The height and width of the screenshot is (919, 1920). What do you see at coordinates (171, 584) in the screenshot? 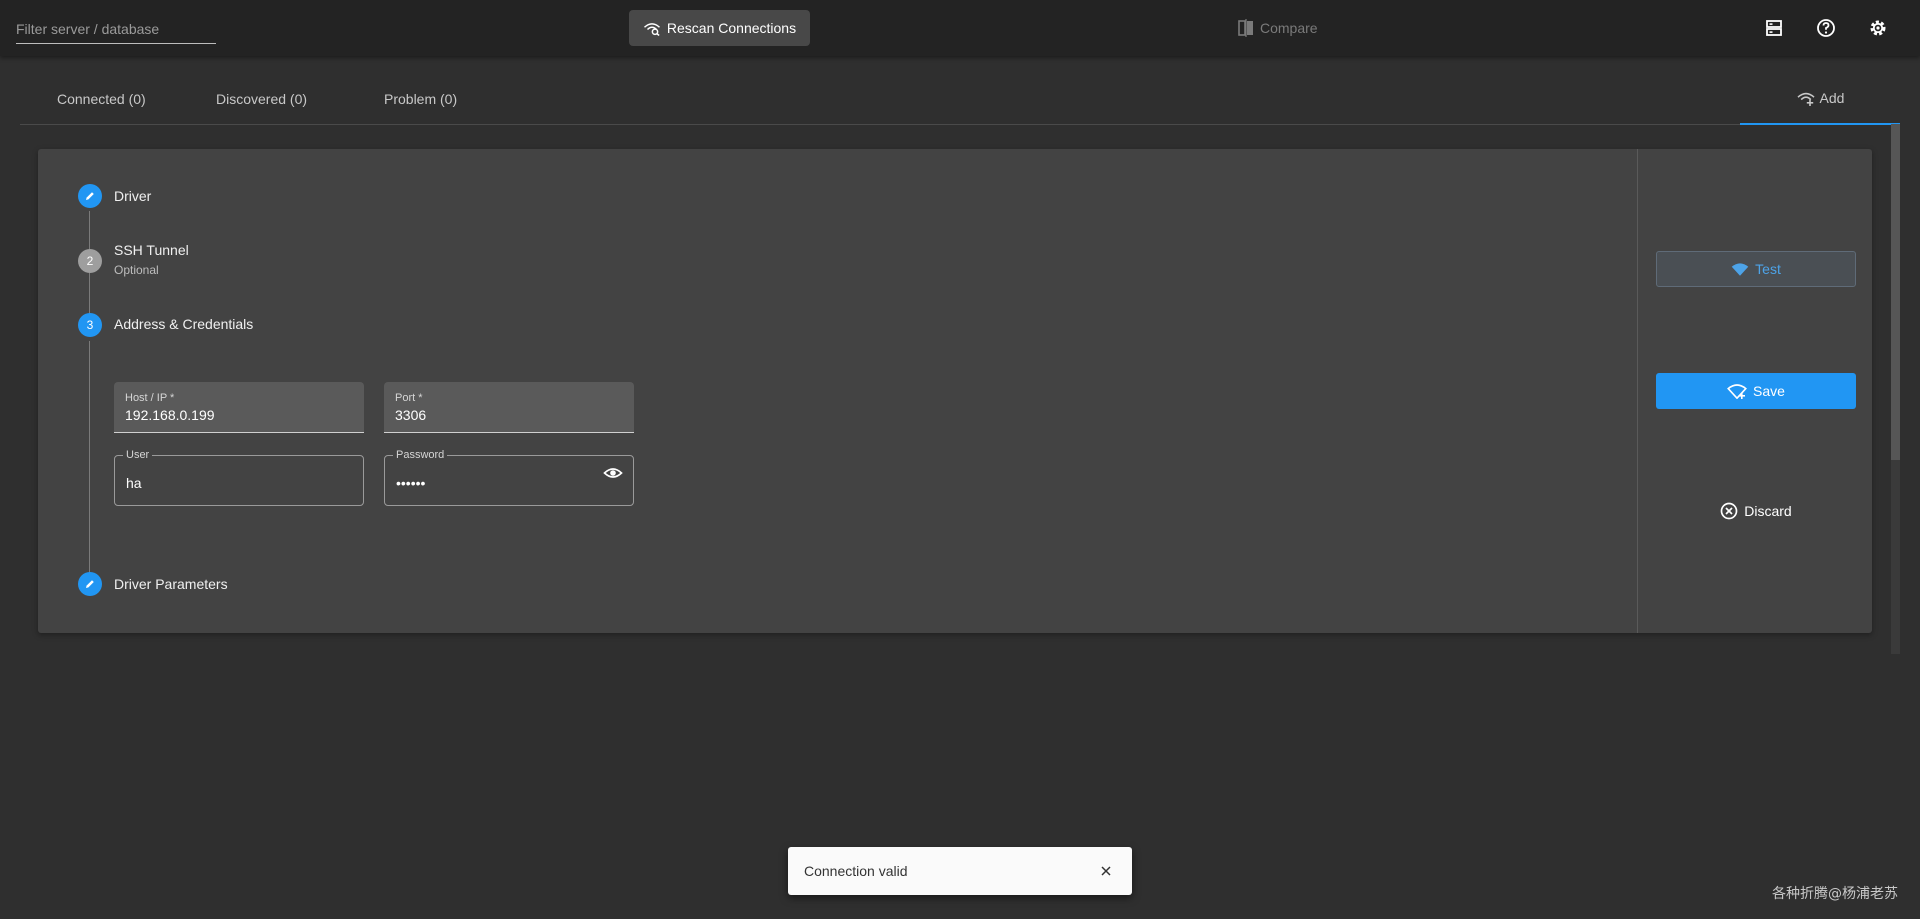
I see `step-driver-params-title: Driver Parameters` at bounding box center [171, 584].